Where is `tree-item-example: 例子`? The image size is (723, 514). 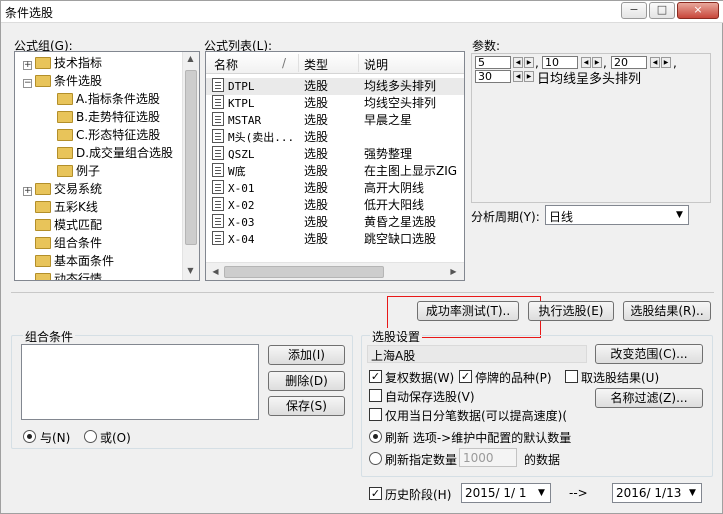
tree-item-example: 例子 is located at coordinates (78, 171).